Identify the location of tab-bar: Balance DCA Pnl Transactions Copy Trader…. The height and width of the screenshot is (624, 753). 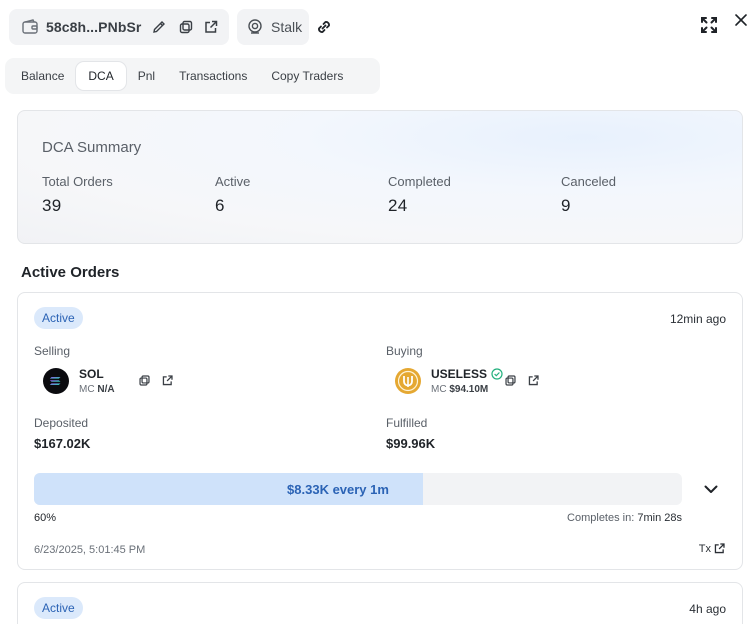
(192, 76).